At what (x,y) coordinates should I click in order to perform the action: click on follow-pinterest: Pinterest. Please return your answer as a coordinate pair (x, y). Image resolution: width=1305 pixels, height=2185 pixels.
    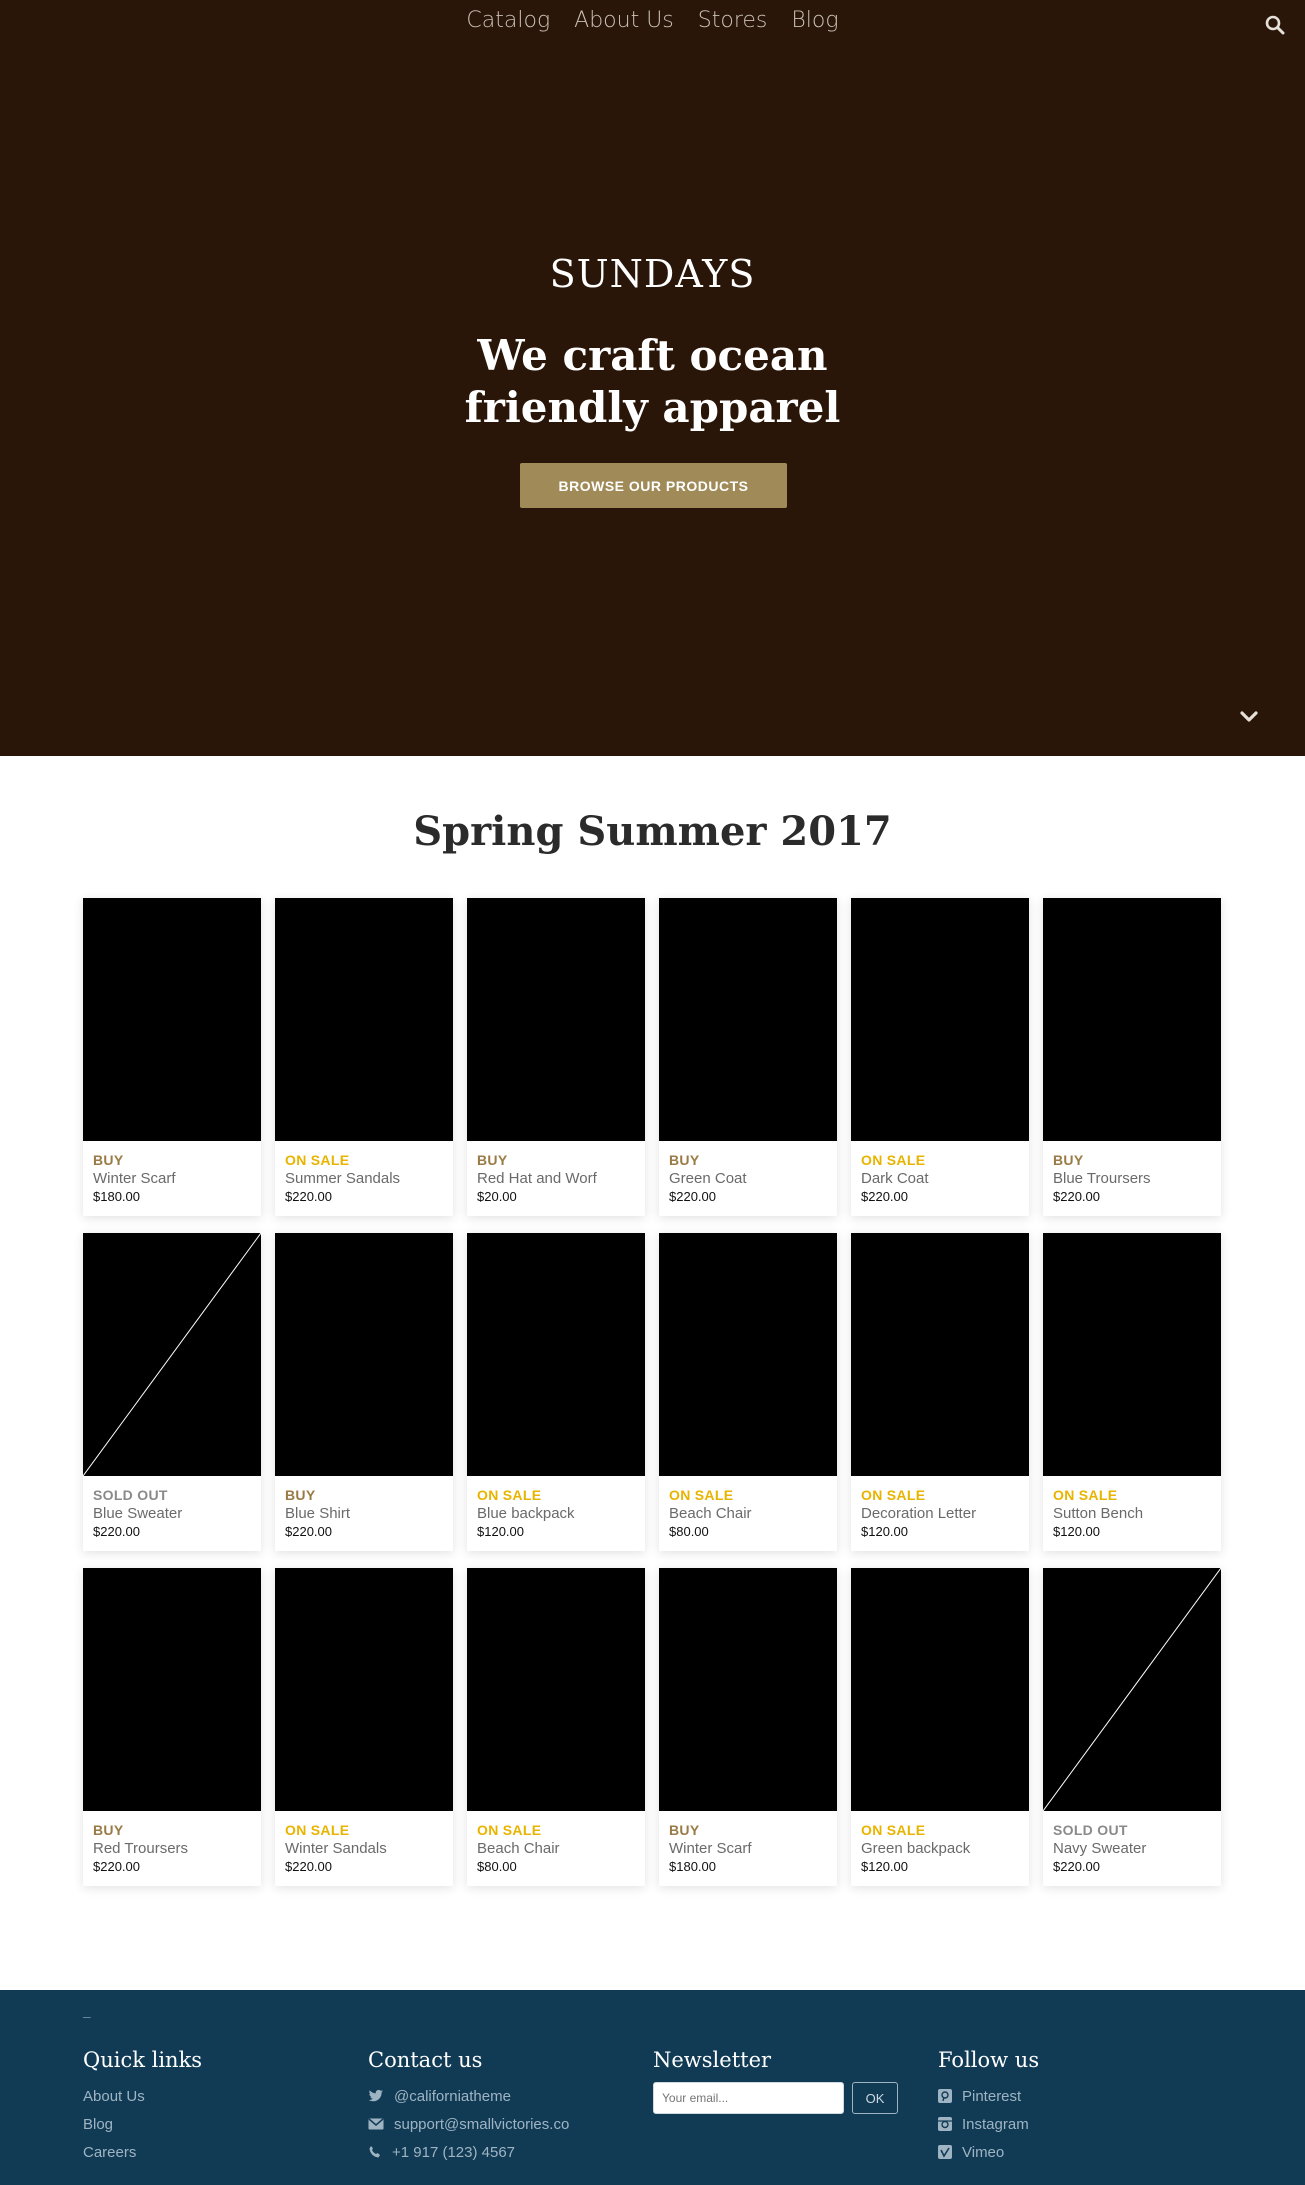
    Looking at the image, I should click on (988, 2096).